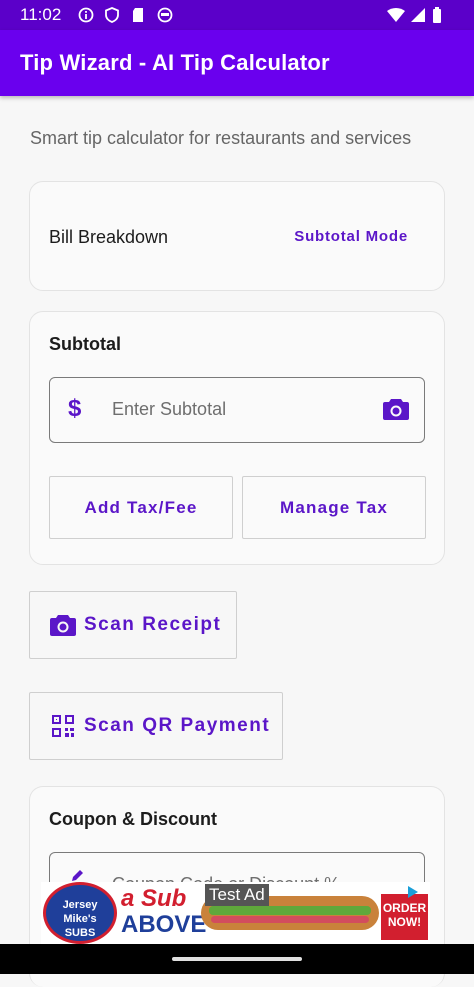  I want to click on subtotal-heading: Subtotal, so click(85, 344).